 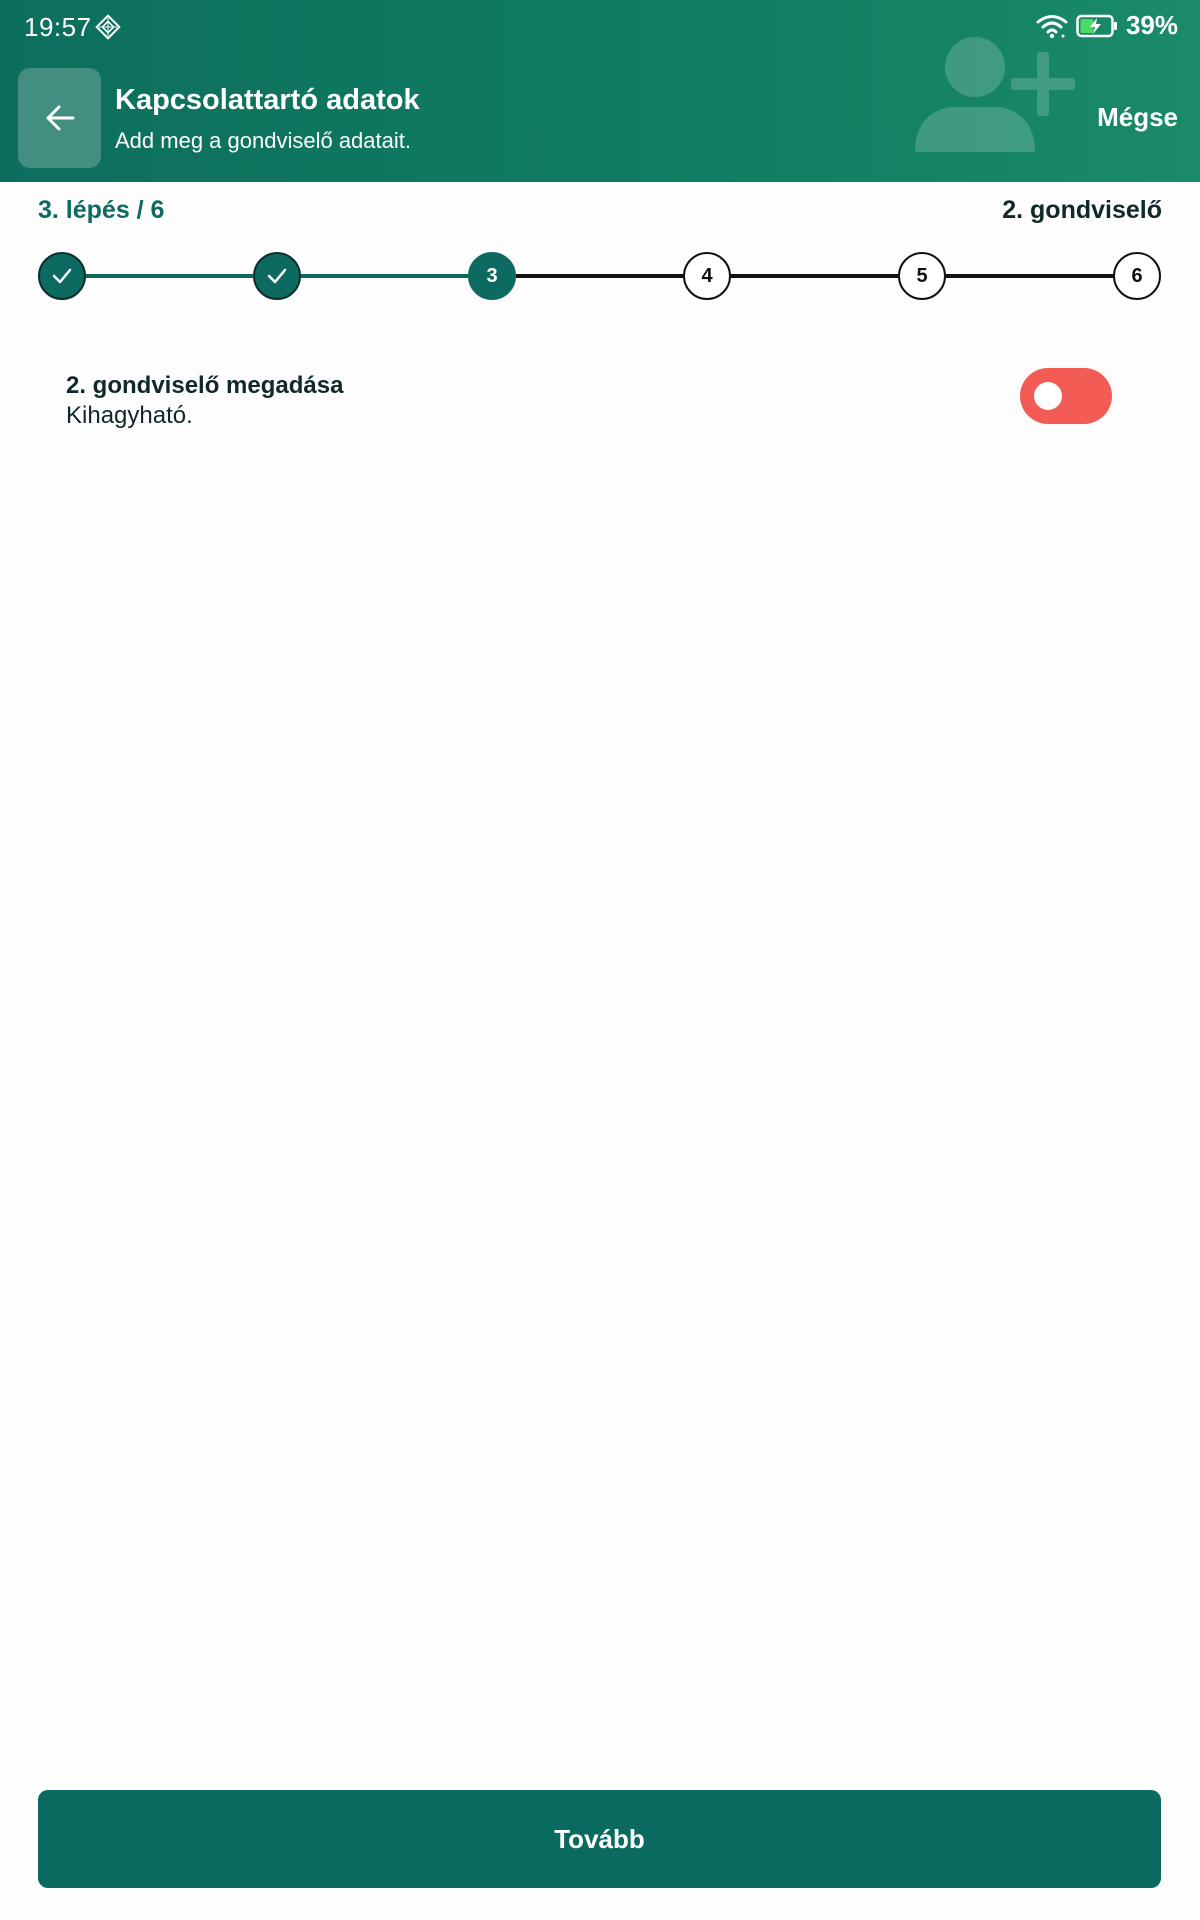 What do you see at coordinates (108, 27) in the screenshot?
I see `diamond-notification-icon` at bounding box center [108, 27].